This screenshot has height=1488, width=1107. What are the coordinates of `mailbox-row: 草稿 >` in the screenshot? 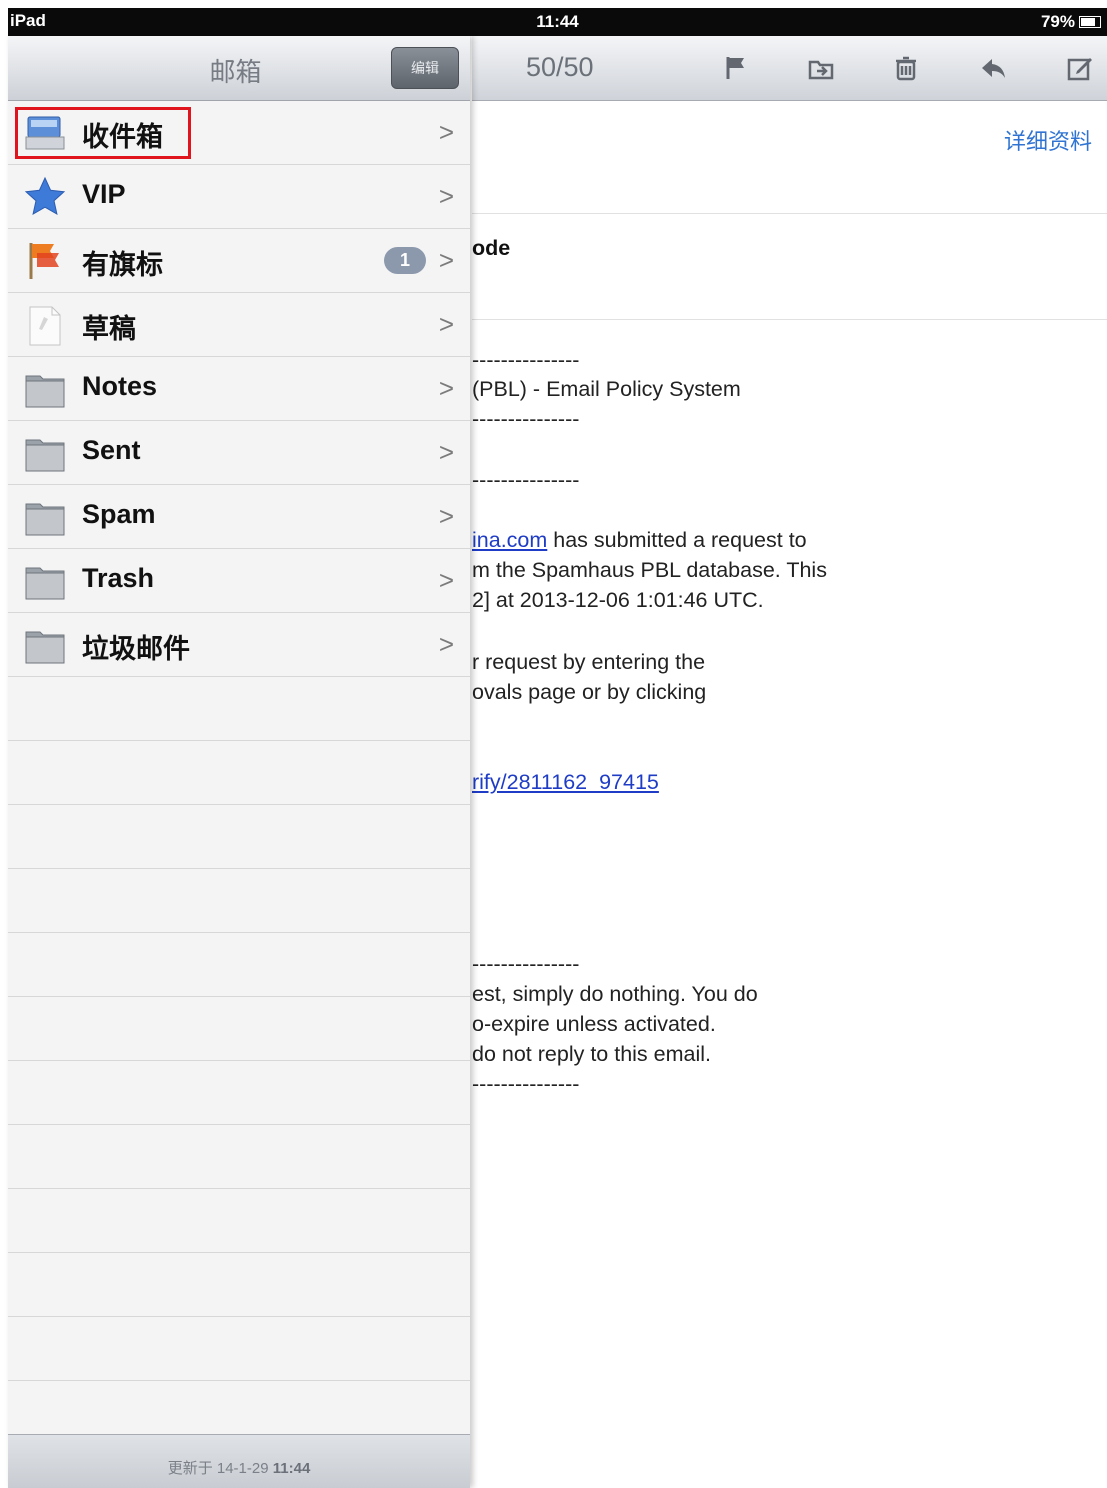 It's located at (239, 325).